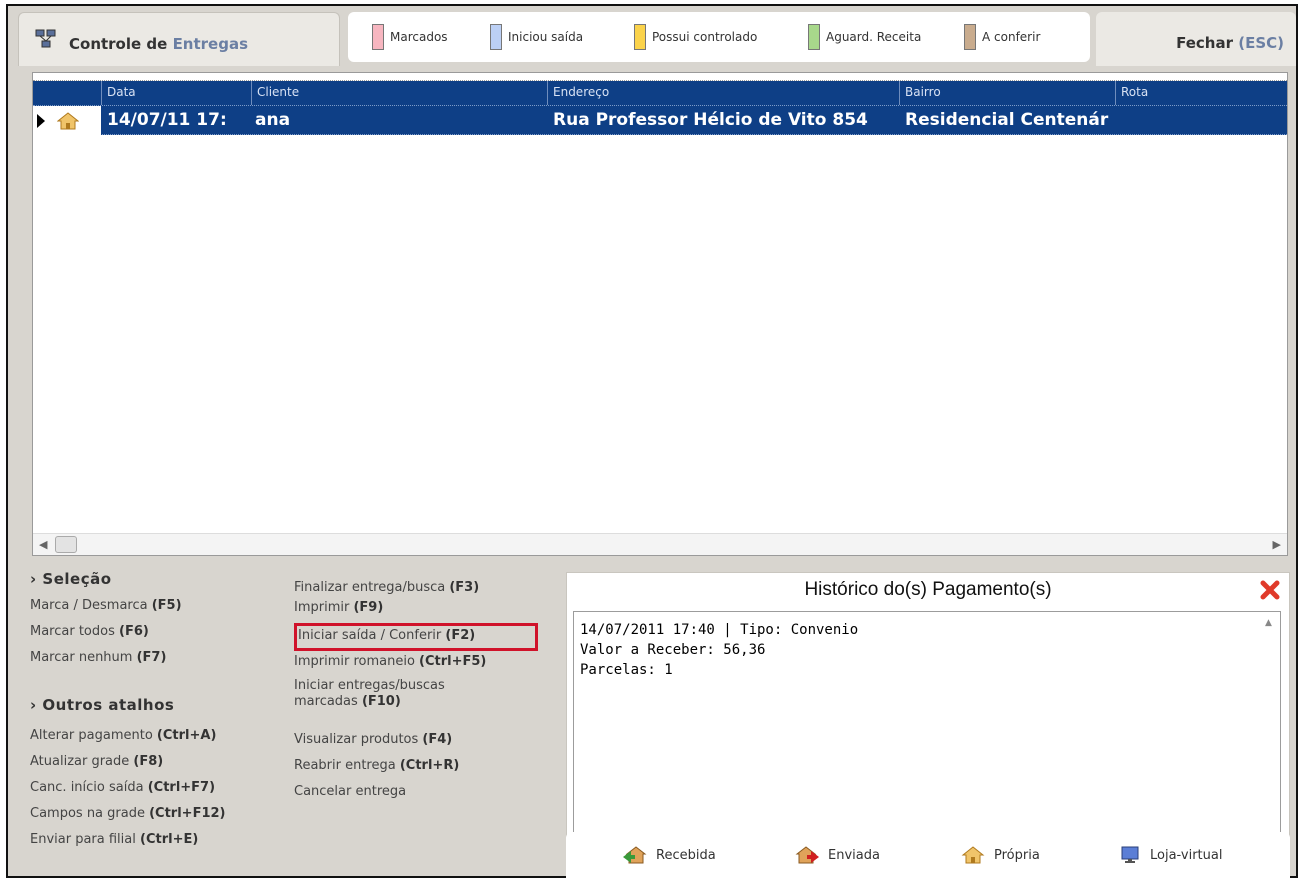 The image size is (1304, 881). I want to click on legend-label: Iniciou saída, so click(546, 37).